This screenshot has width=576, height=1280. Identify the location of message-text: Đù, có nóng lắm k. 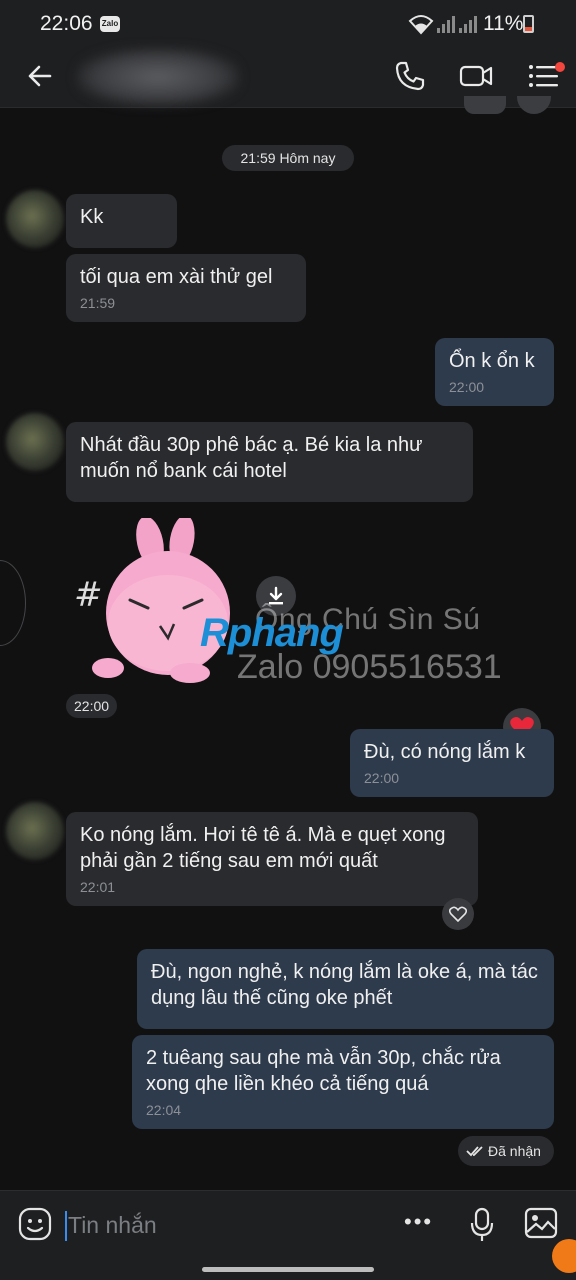
(445, 752).